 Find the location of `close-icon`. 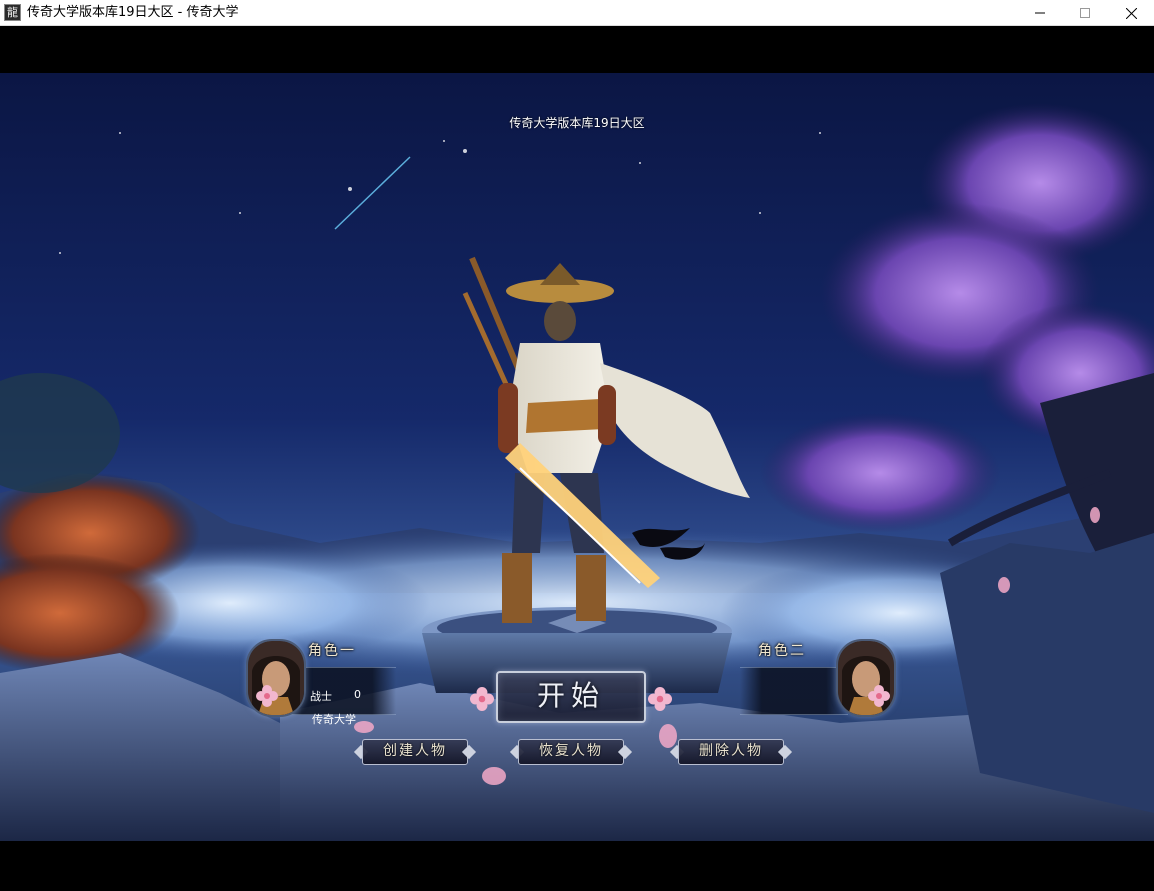

close-icon is located at coordinates (1131, 13).